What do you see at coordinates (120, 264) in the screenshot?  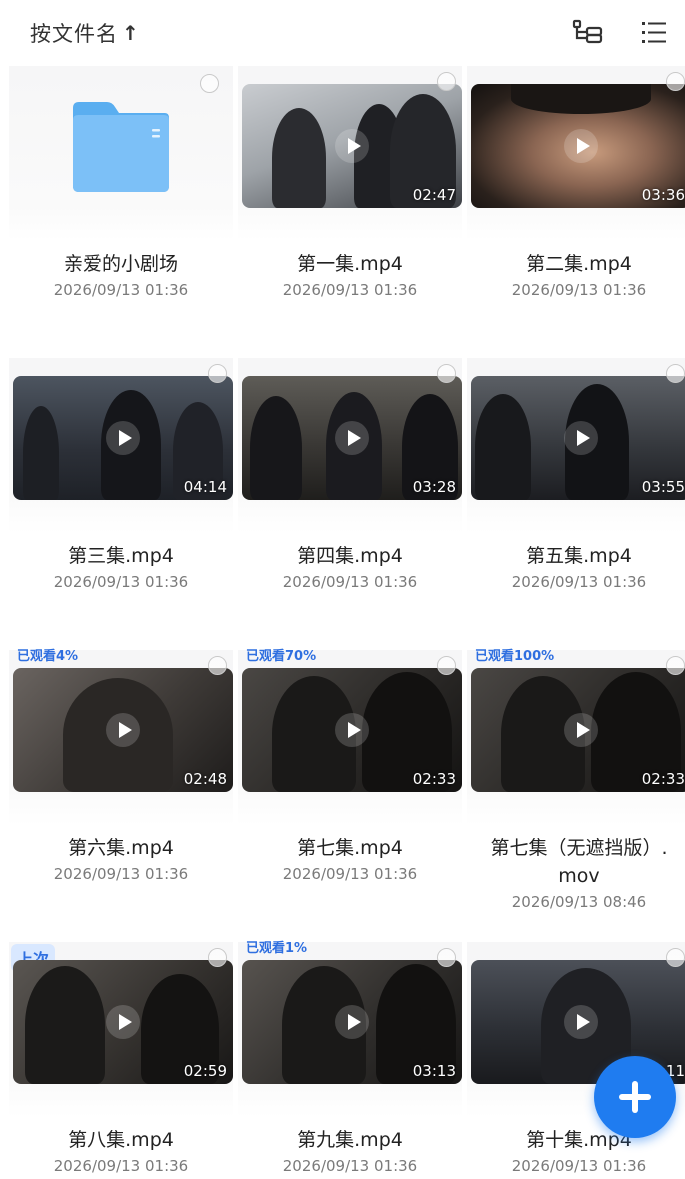 I see `file-name: 亲爱的小剧场` at bounding box center [120, 264].